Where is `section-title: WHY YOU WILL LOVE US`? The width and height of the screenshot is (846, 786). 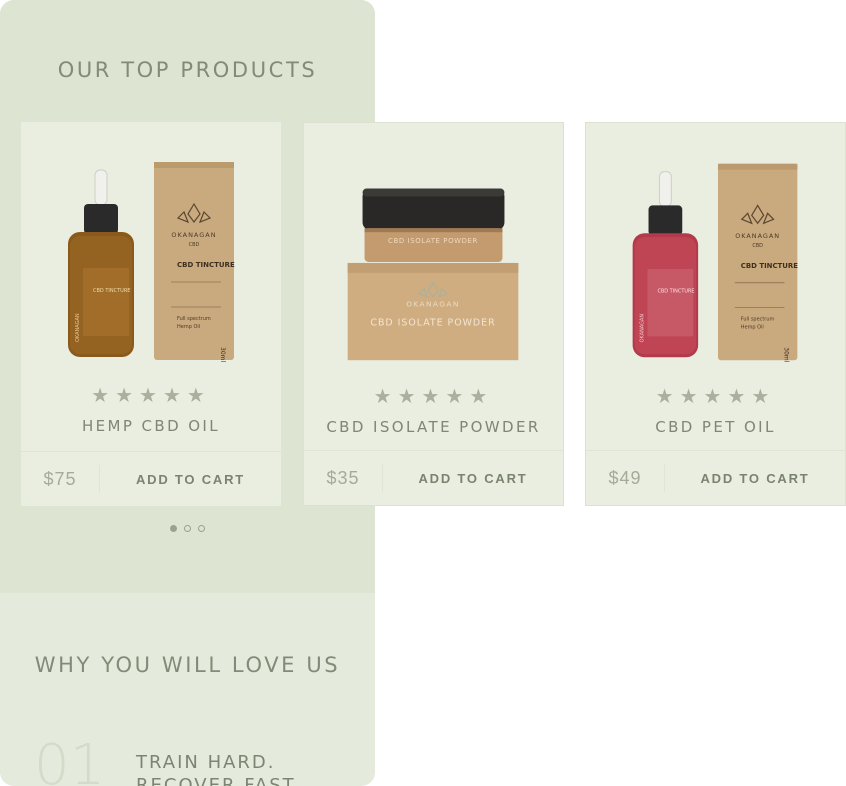
section-title: WHY YOU WILL LOVE US is located at coordinates (187, 665).